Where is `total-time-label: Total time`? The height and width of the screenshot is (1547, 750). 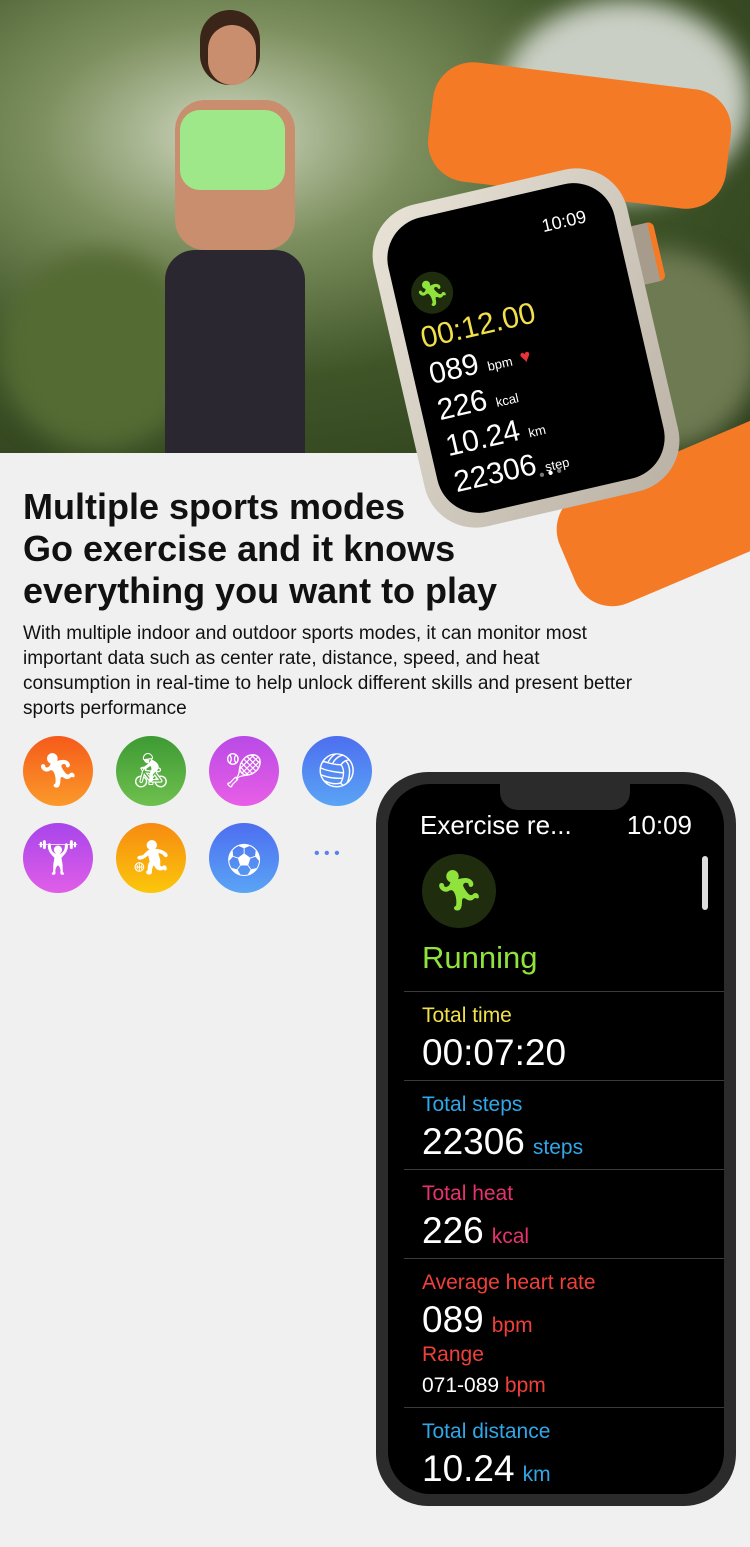 total-time-label: Total time is located at coordinates (467, 1015).